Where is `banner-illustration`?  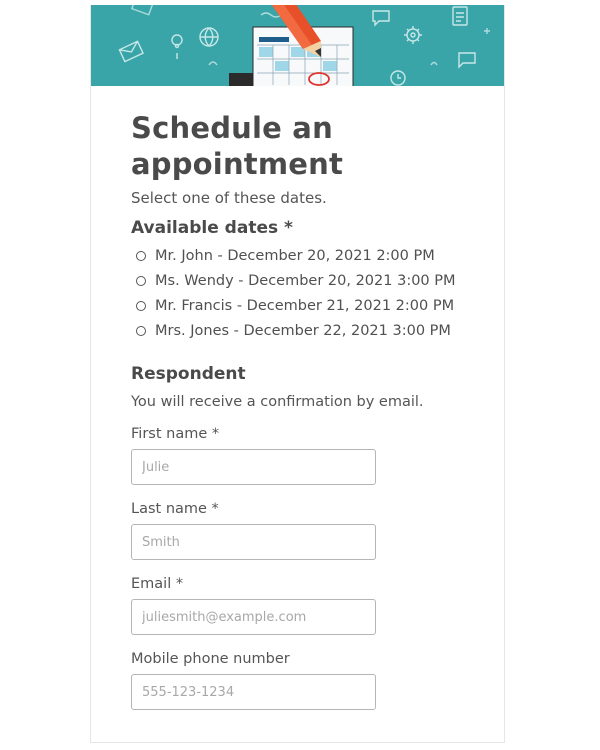
banner-illustration is located at coordinates (304, 45).